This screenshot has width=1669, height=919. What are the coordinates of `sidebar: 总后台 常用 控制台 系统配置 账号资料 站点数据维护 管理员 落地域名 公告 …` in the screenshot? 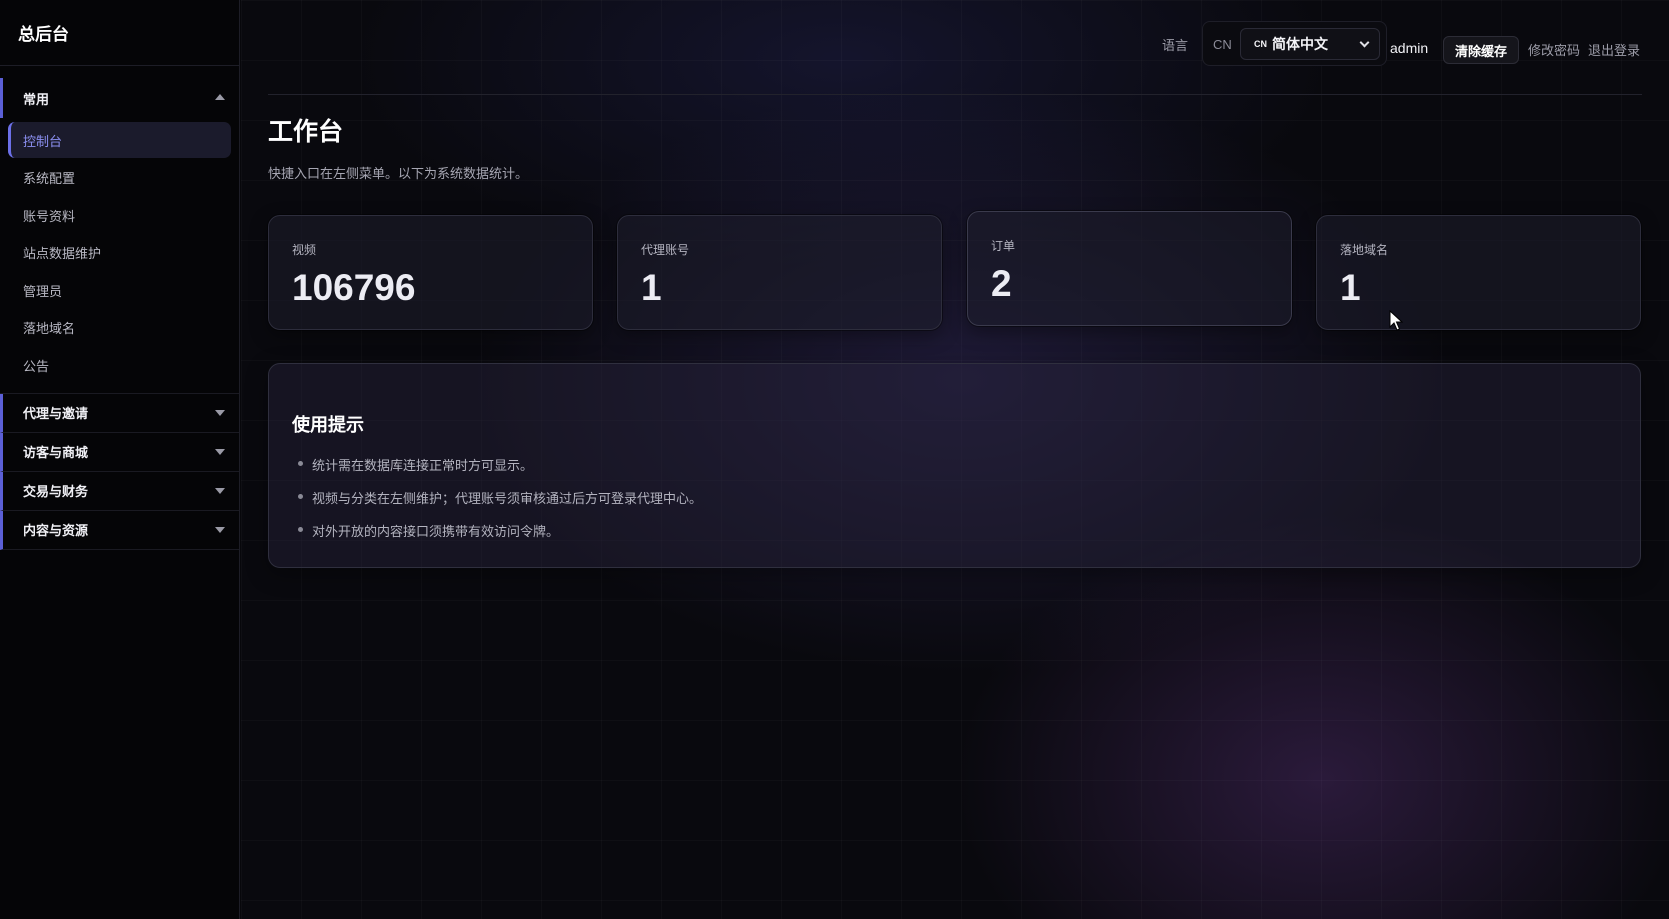 It's located at (120, 459).